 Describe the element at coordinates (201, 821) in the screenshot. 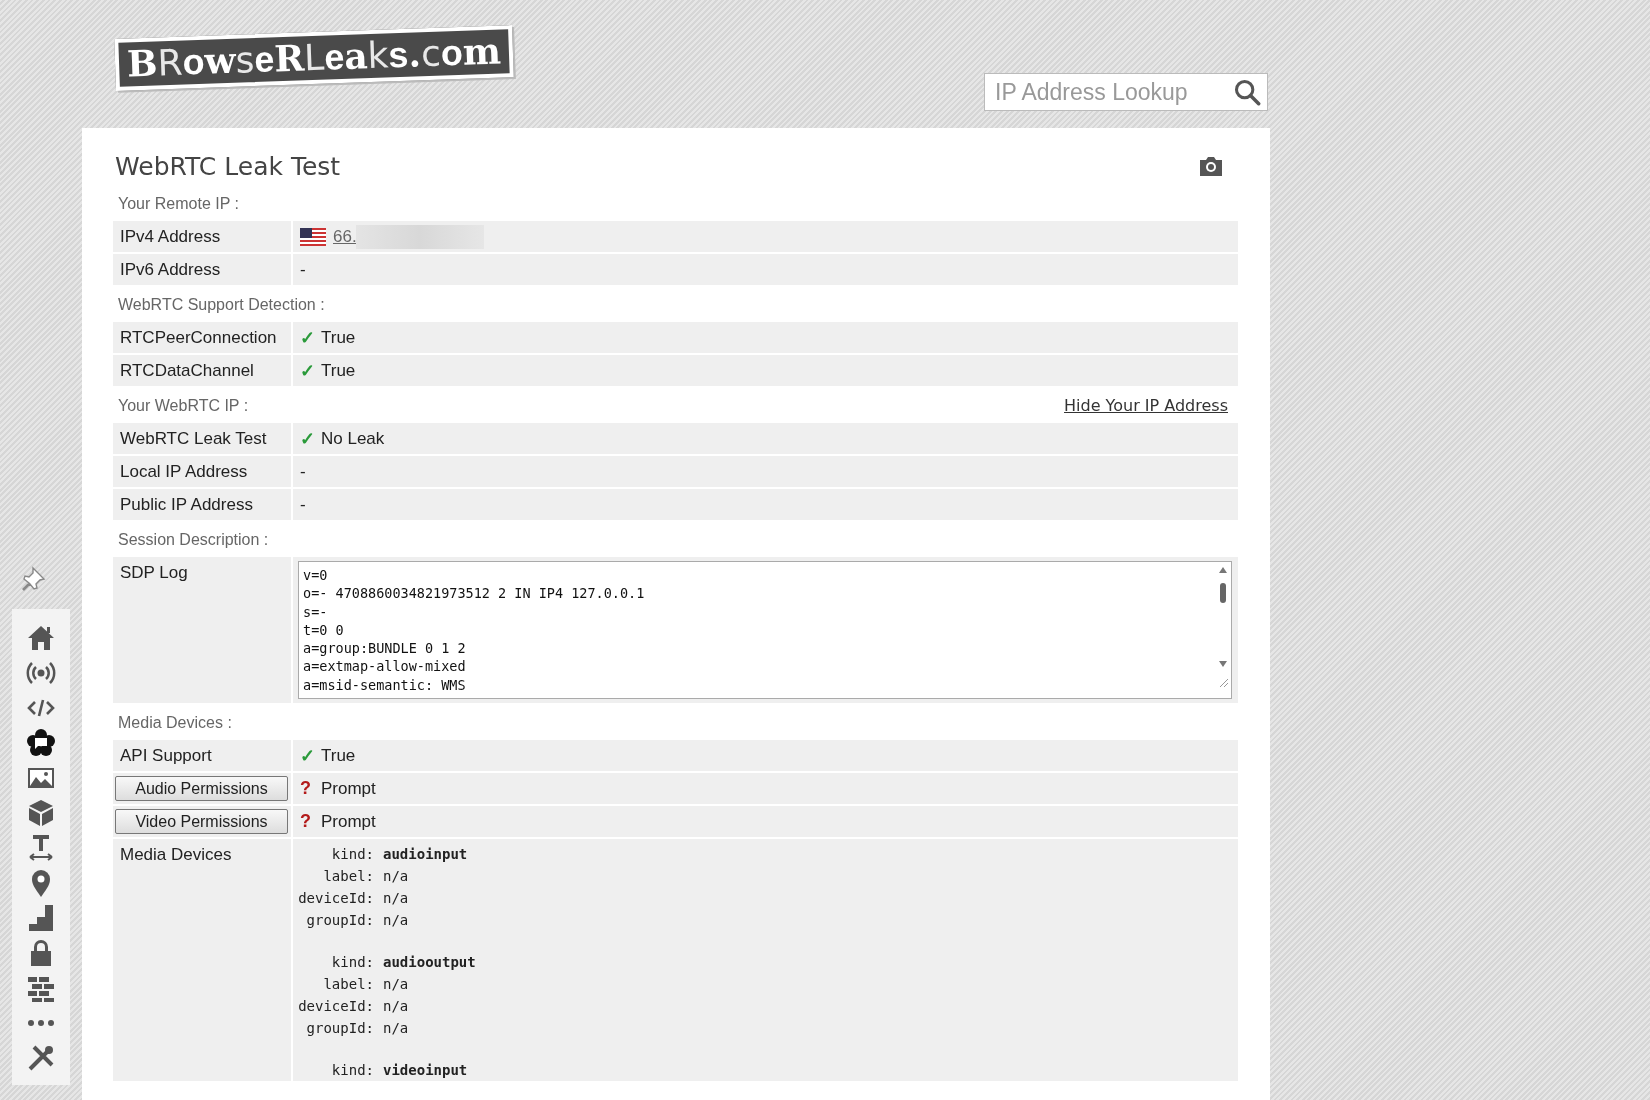

I see `permission-button: Video Permissions` at that location.